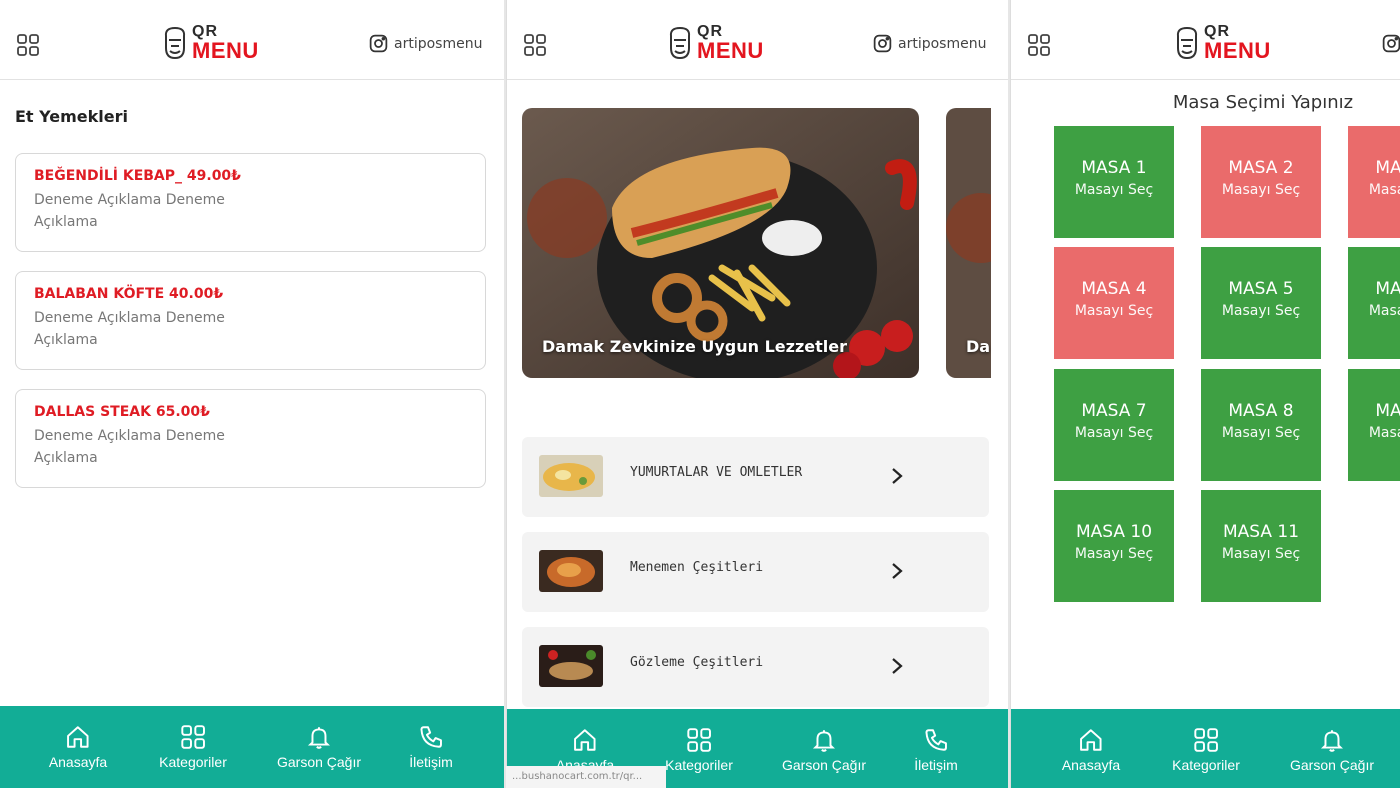 This screenshot has height=788, width=1400. Describe the element at coordinates (716, 472) in the screenshot. I see `category-label: YUMURTALAR VE OMLETLER` at that location.